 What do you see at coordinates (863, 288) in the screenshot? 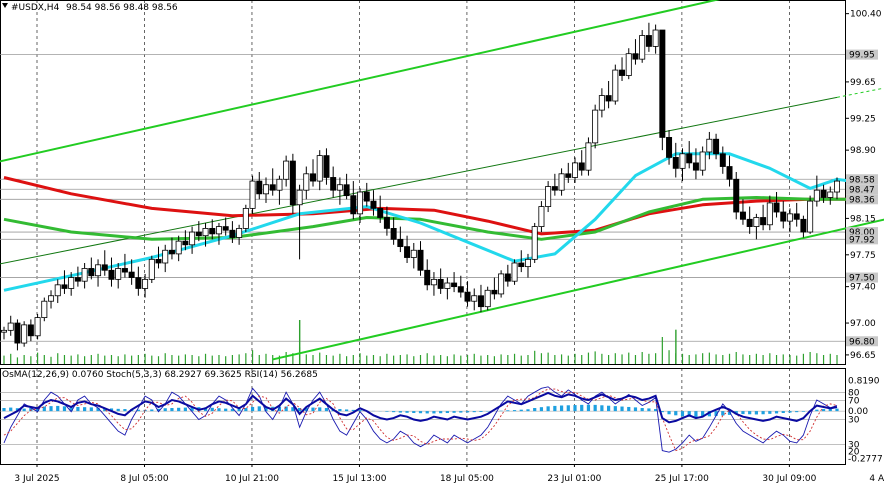
I see `price-tick-label: 97.40` at bounding box center [863, 288].